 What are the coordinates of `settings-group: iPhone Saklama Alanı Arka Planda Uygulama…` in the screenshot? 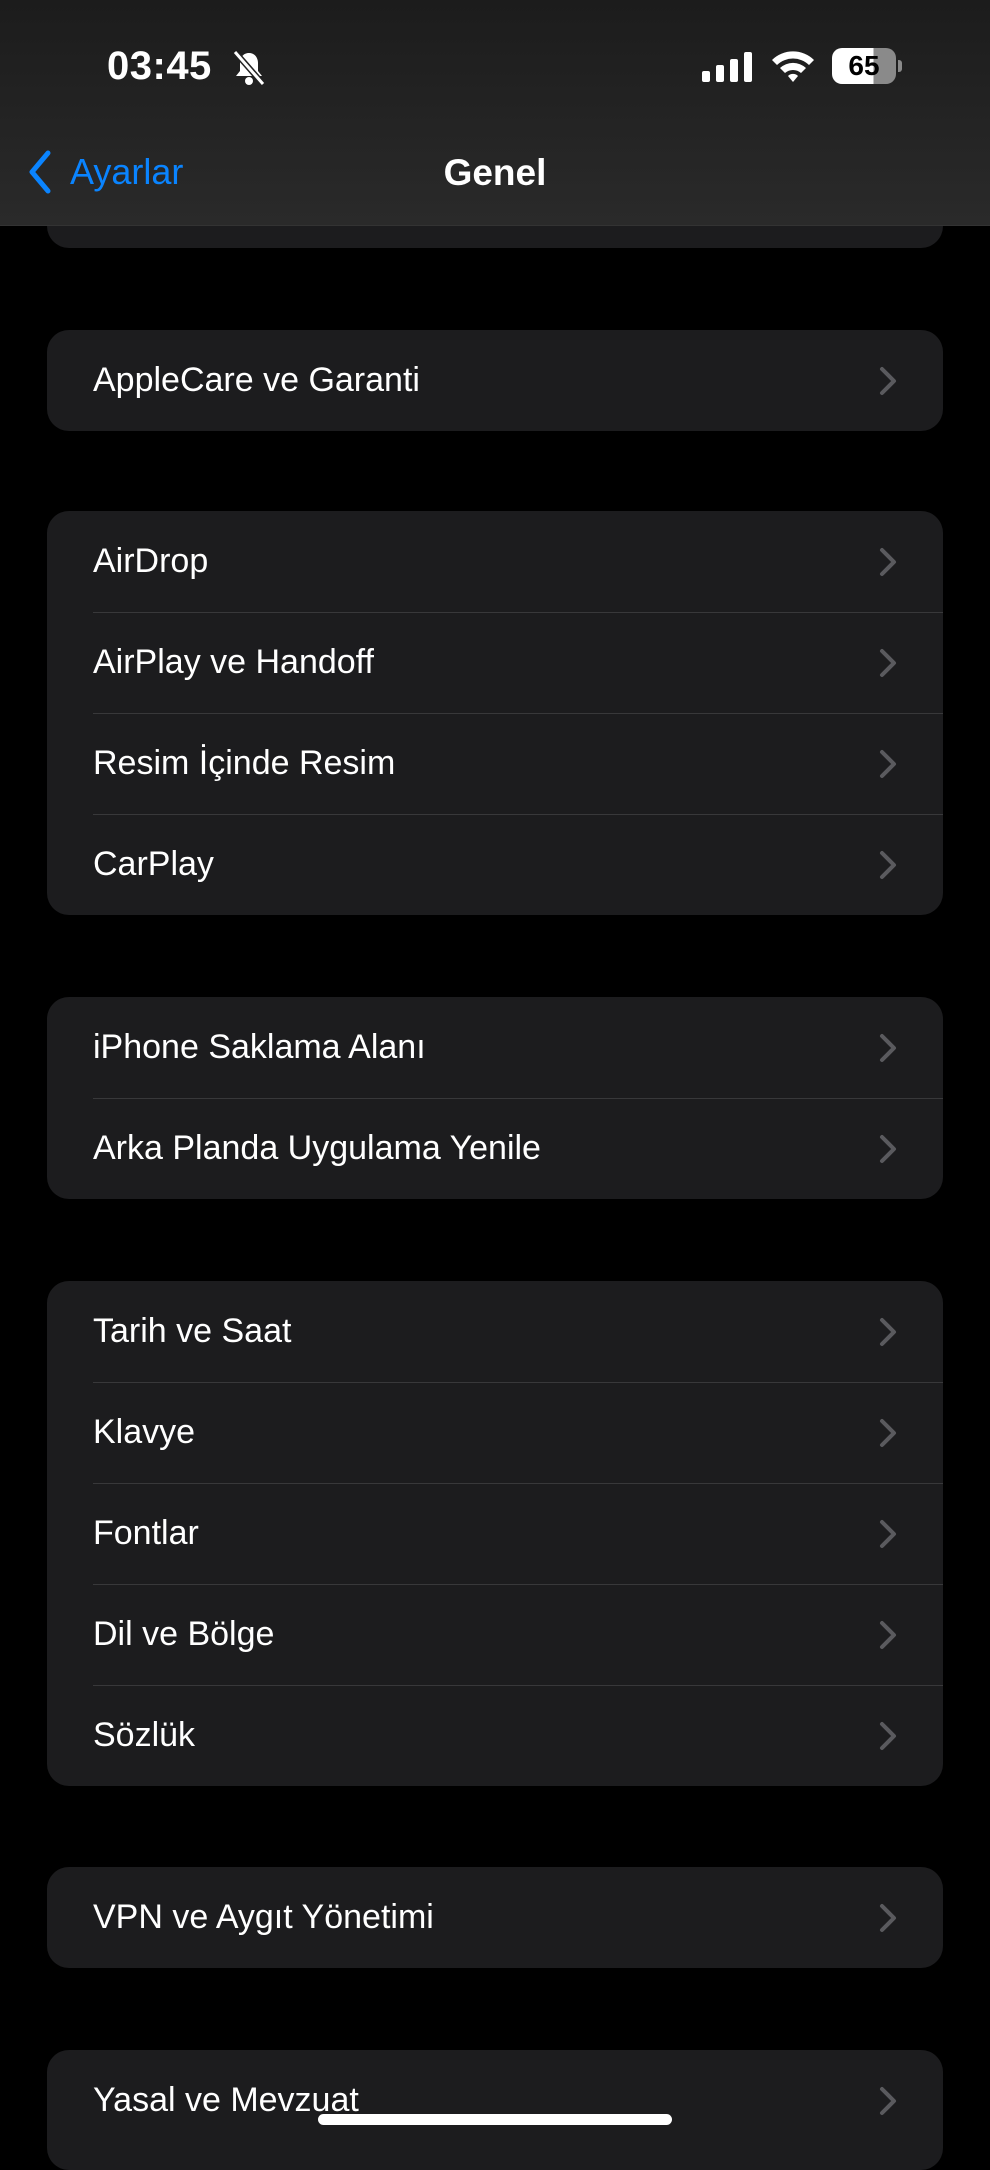 It's located at (495, 1098).